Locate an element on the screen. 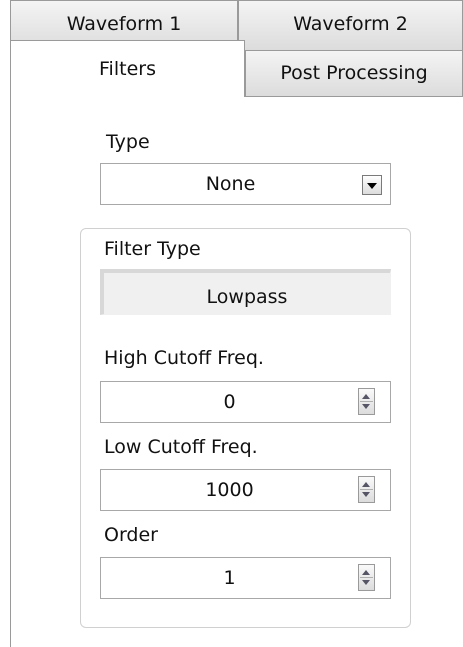  tab-waveform-2: Waveform 2 is located at coordinates (350, 25).